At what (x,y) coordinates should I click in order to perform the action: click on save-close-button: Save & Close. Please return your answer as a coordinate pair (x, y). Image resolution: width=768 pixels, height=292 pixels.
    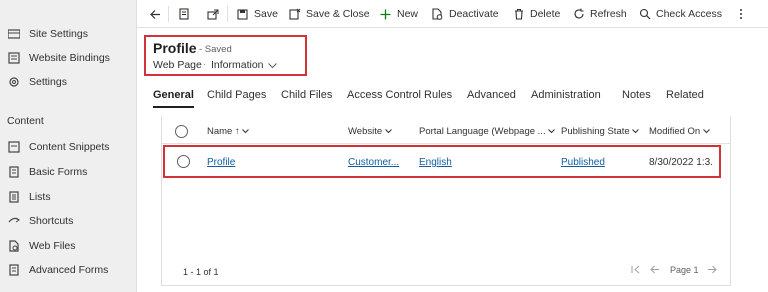
    Looking at the image, I should click on (329, 14).